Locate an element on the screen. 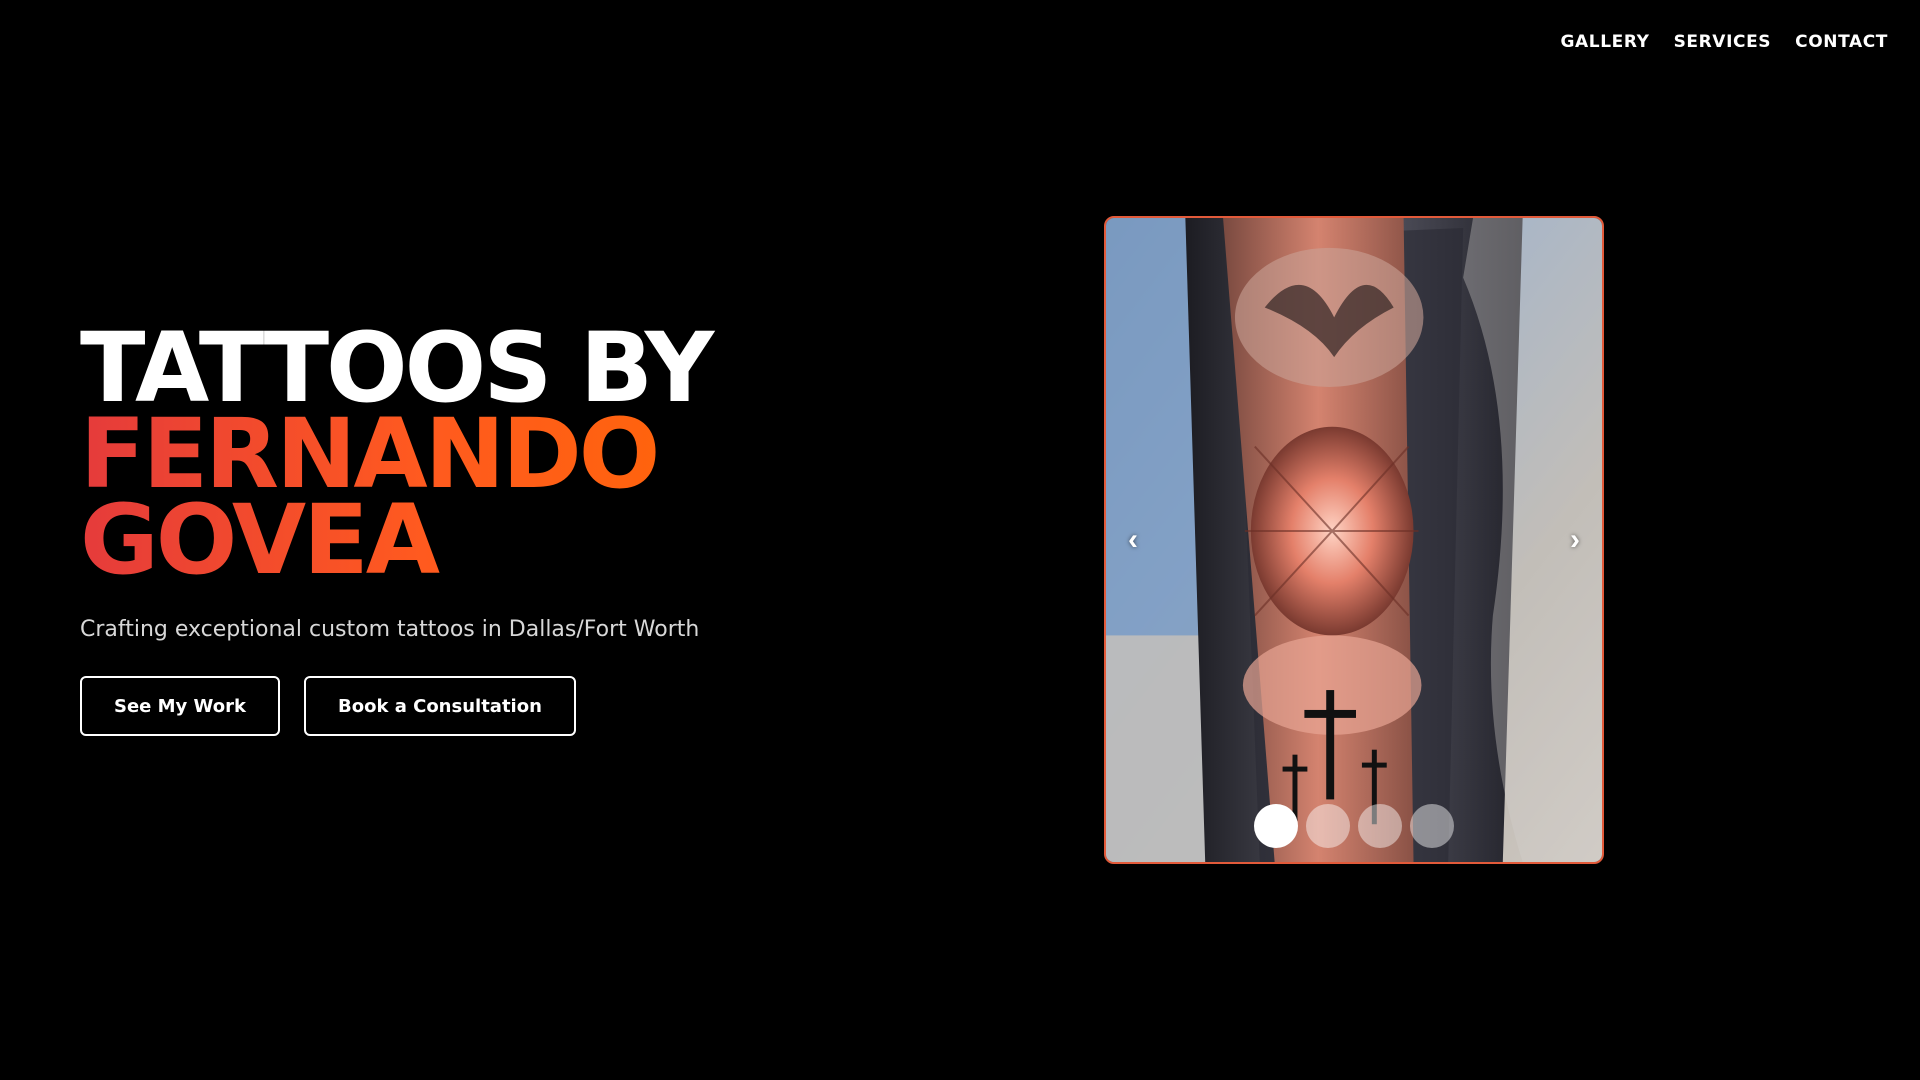 This screenshot has width=1920, height=1080. top-nav: GALLERY SERVICES CONTACT is located at coordinates (1725, 42).